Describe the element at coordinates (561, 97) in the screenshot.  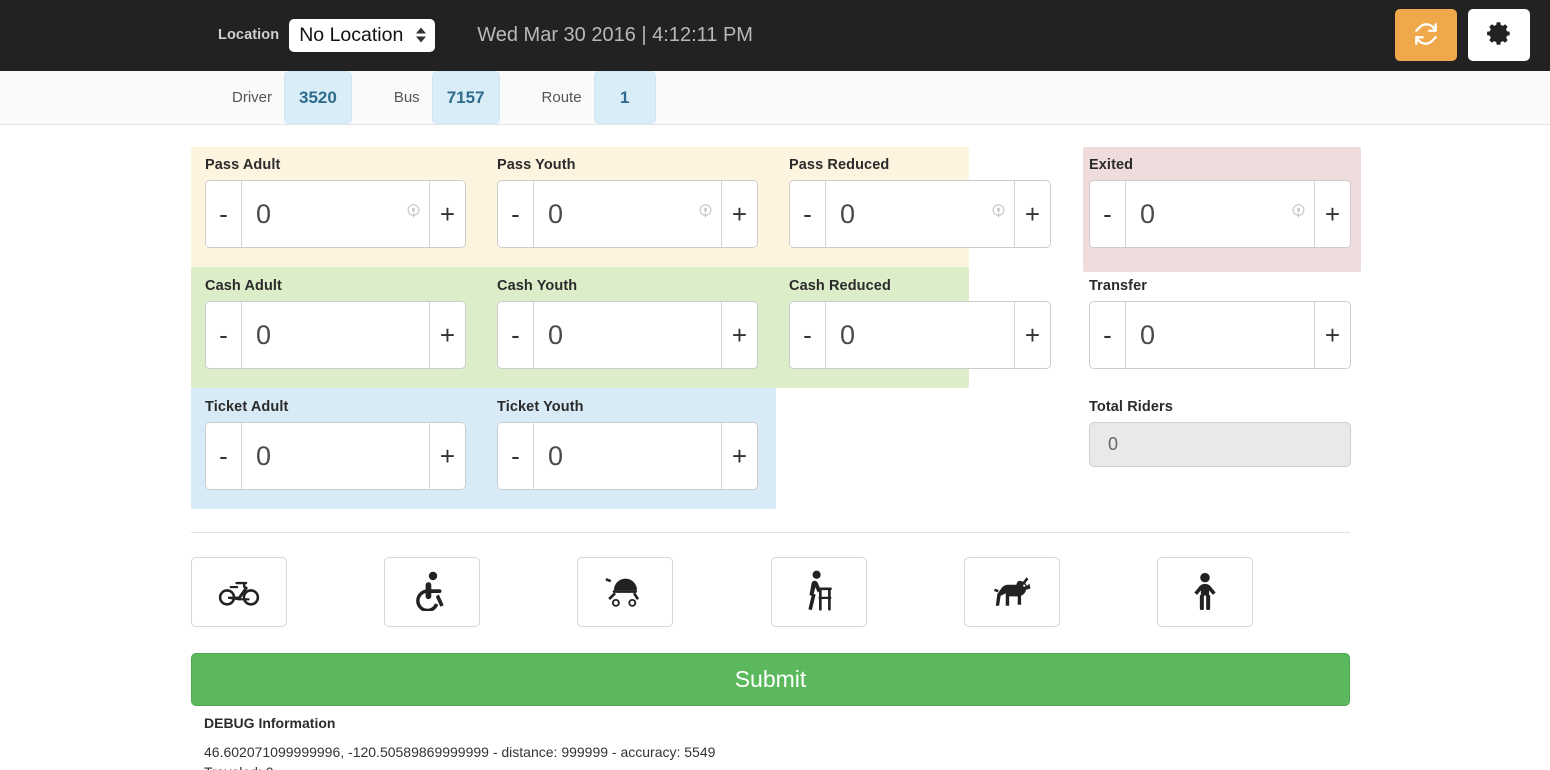
I see `route-label: Route` at that location.